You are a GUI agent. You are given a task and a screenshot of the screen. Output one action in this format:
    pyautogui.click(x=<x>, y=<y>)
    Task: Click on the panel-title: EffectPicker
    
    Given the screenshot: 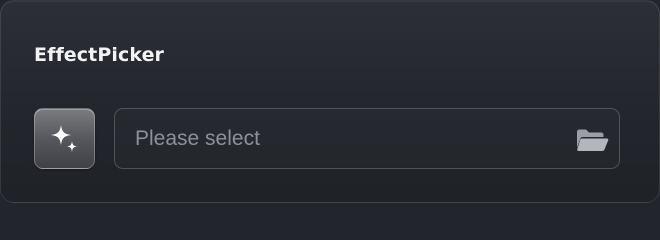 What is the action you would take?
    pyautogui.click(x=99, y=55)
    